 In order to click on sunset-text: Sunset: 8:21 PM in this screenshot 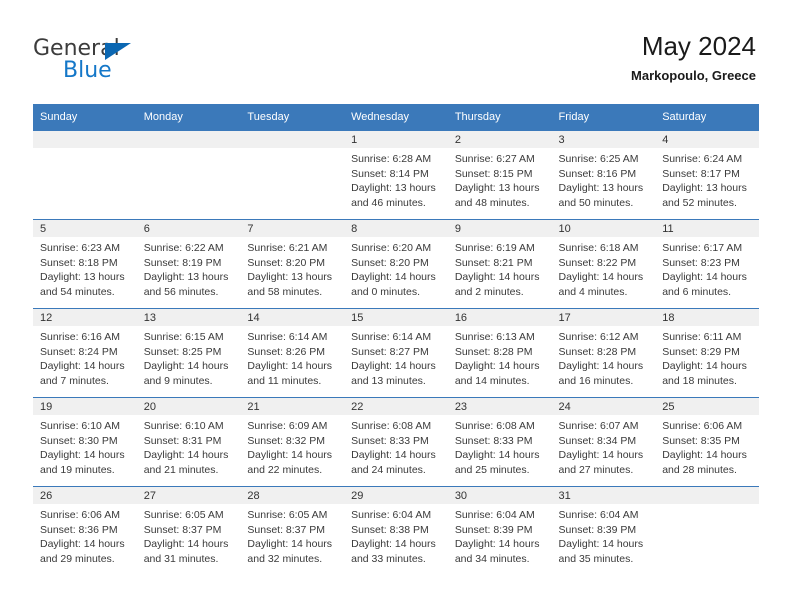, I will do `click(493, 262)`.